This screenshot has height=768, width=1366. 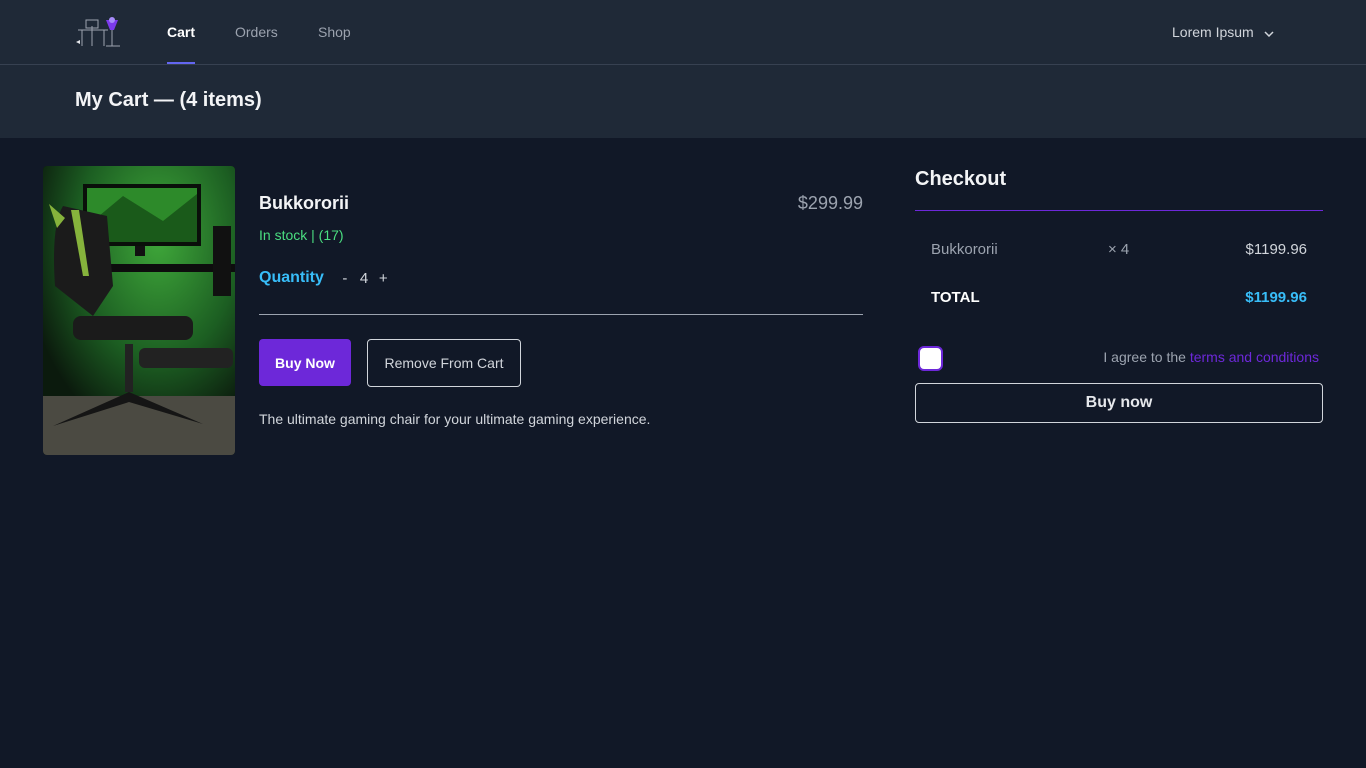 What do you see at coordinates (683, 32) in the screenshot?
I see `top-navbar: Cart Orders Shop Lorem Ipsum` at bounding box center [683, 32].